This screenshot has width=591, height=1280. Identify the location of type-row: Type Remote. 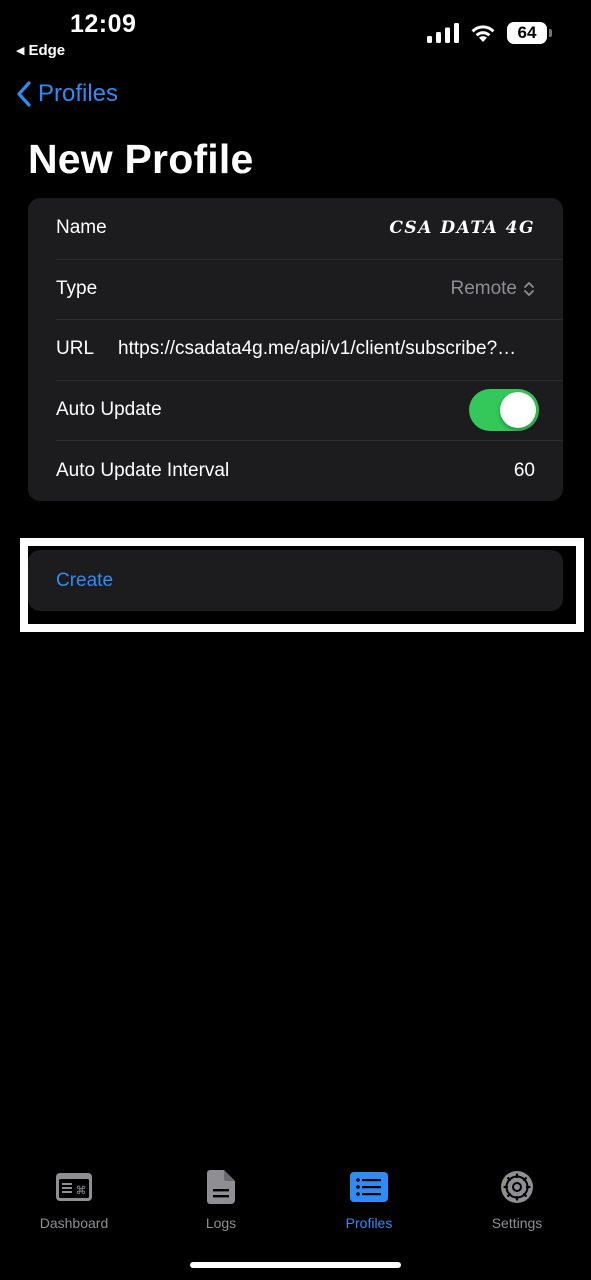
(295, 289).